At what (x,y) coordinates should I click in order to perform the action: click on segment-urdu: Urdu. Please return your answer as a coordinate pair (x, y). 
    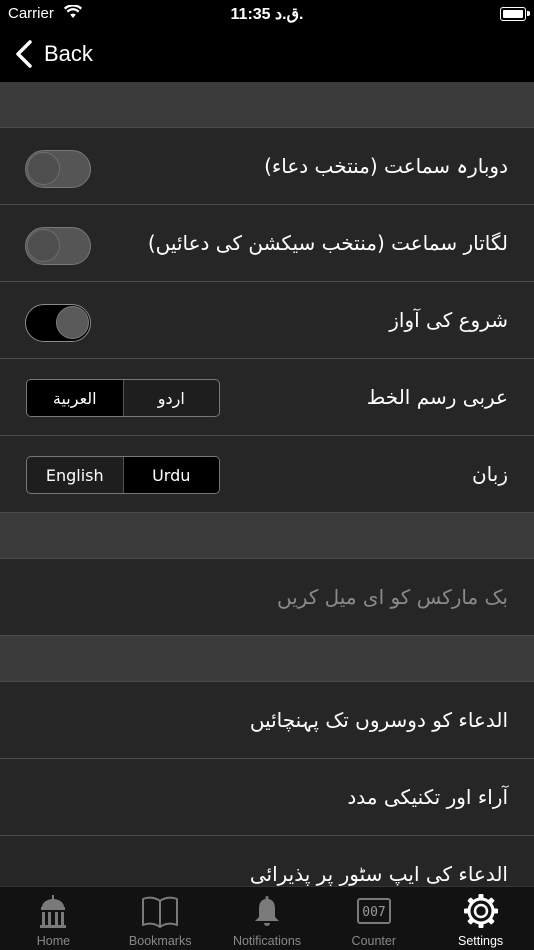
    Looking at the image, I should click on (170, 475).